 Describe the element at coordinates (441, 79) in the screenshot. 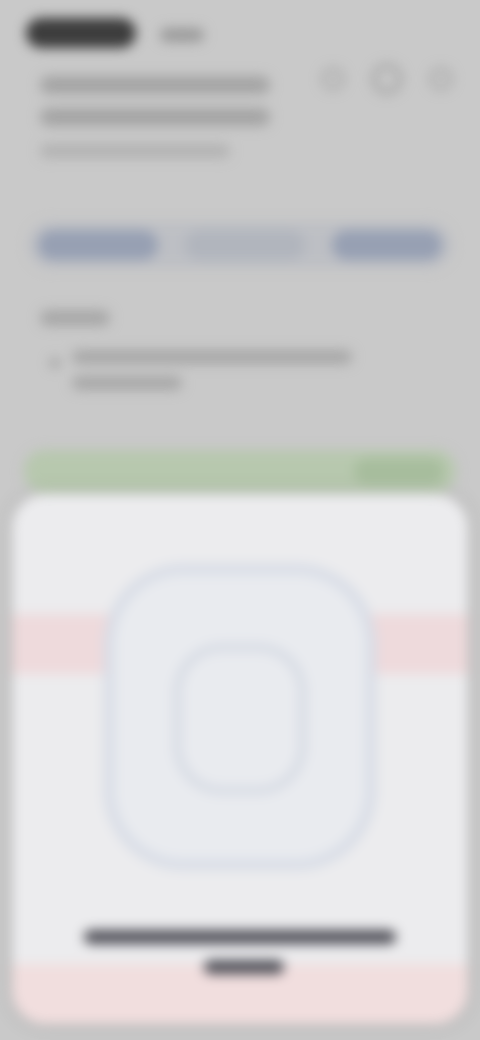

I see `more-icon` at that location.